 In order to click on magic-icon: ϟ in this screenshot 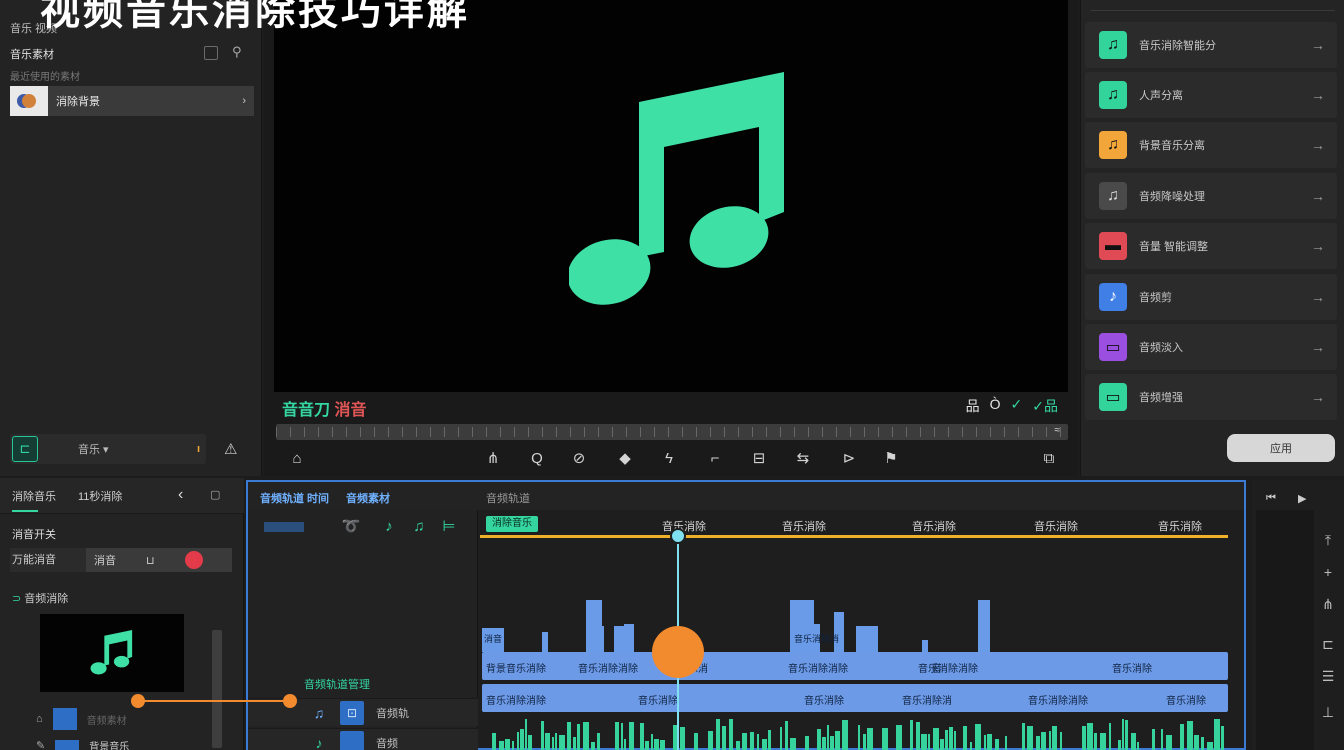, I will do `click(669, 459)`.